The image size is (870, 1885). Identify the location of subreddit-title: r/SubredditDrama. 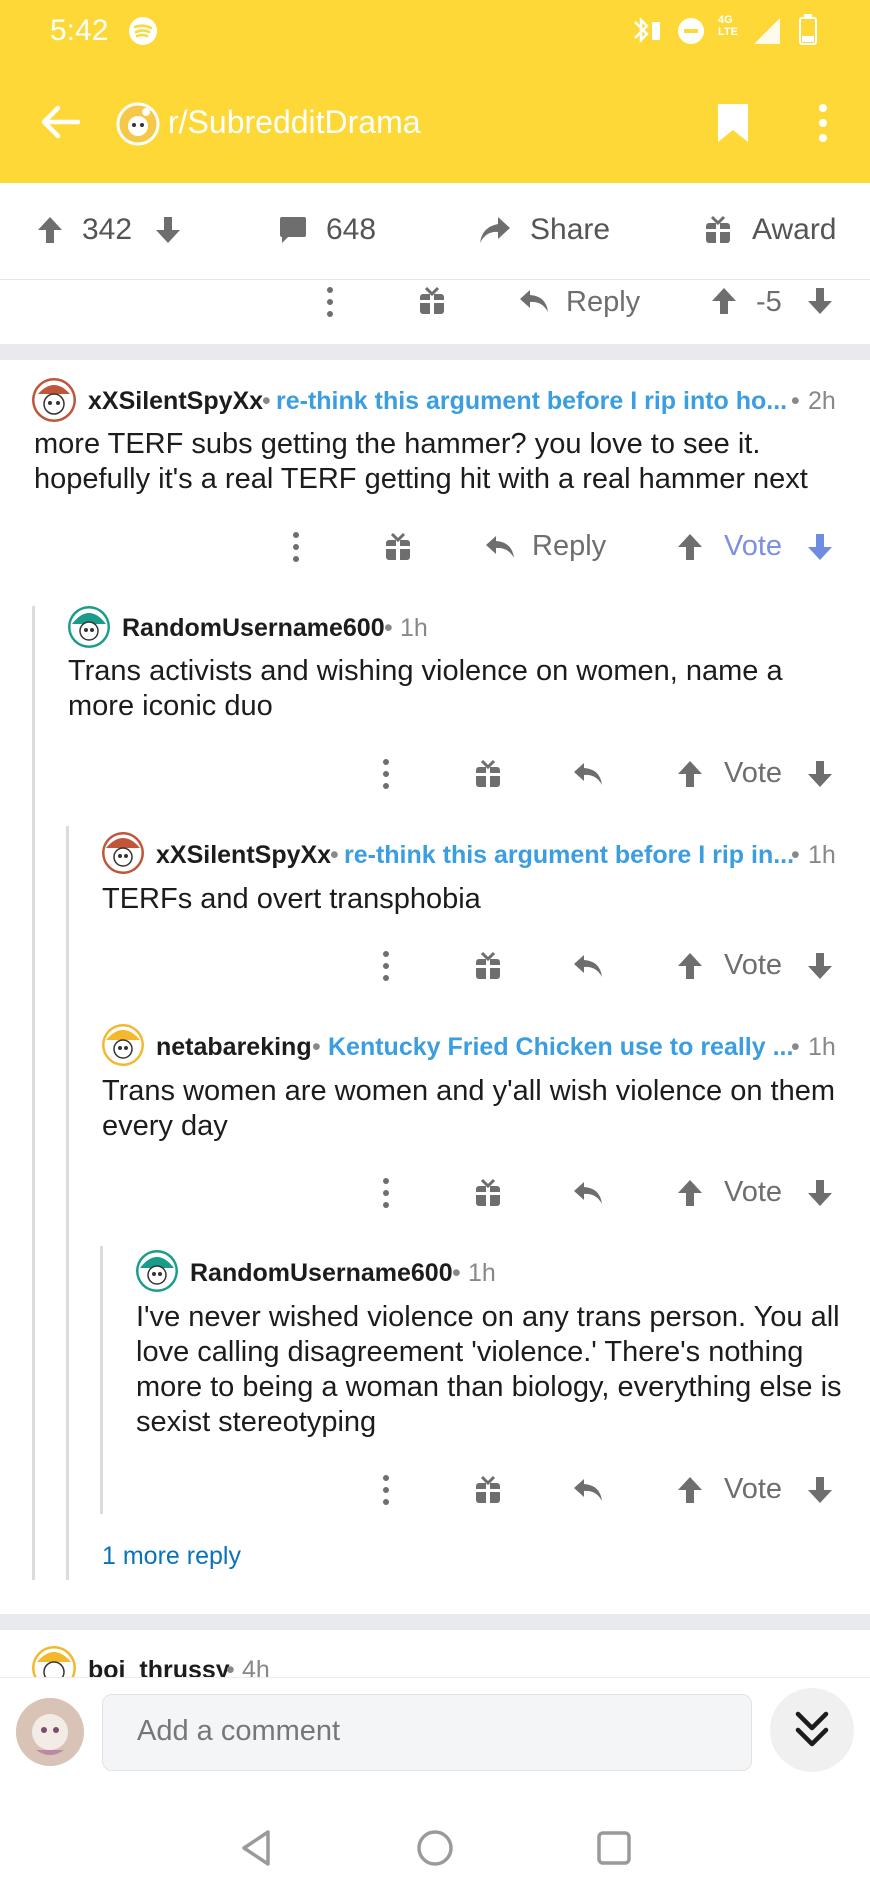
(294, 122).